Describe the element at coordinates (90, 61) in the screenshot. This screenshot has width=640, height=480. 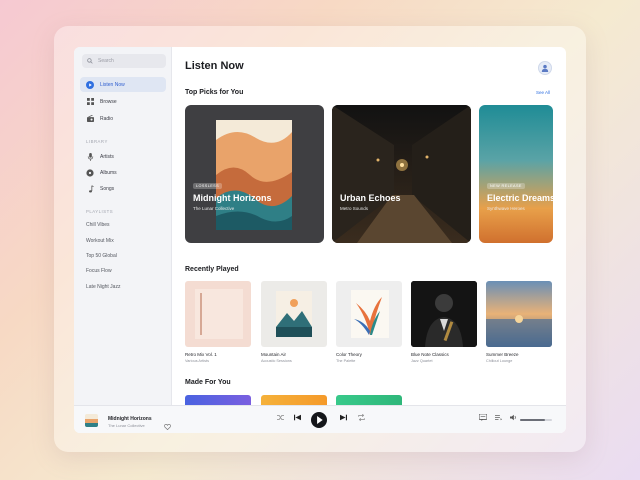
I see `search-icon` at that location.